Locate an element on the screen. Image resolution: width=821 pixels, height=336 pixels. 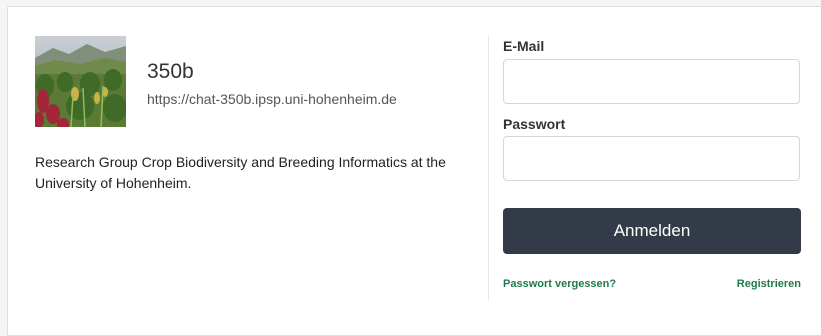
crop-field-photo-icon is located at coordinates (80, 81).